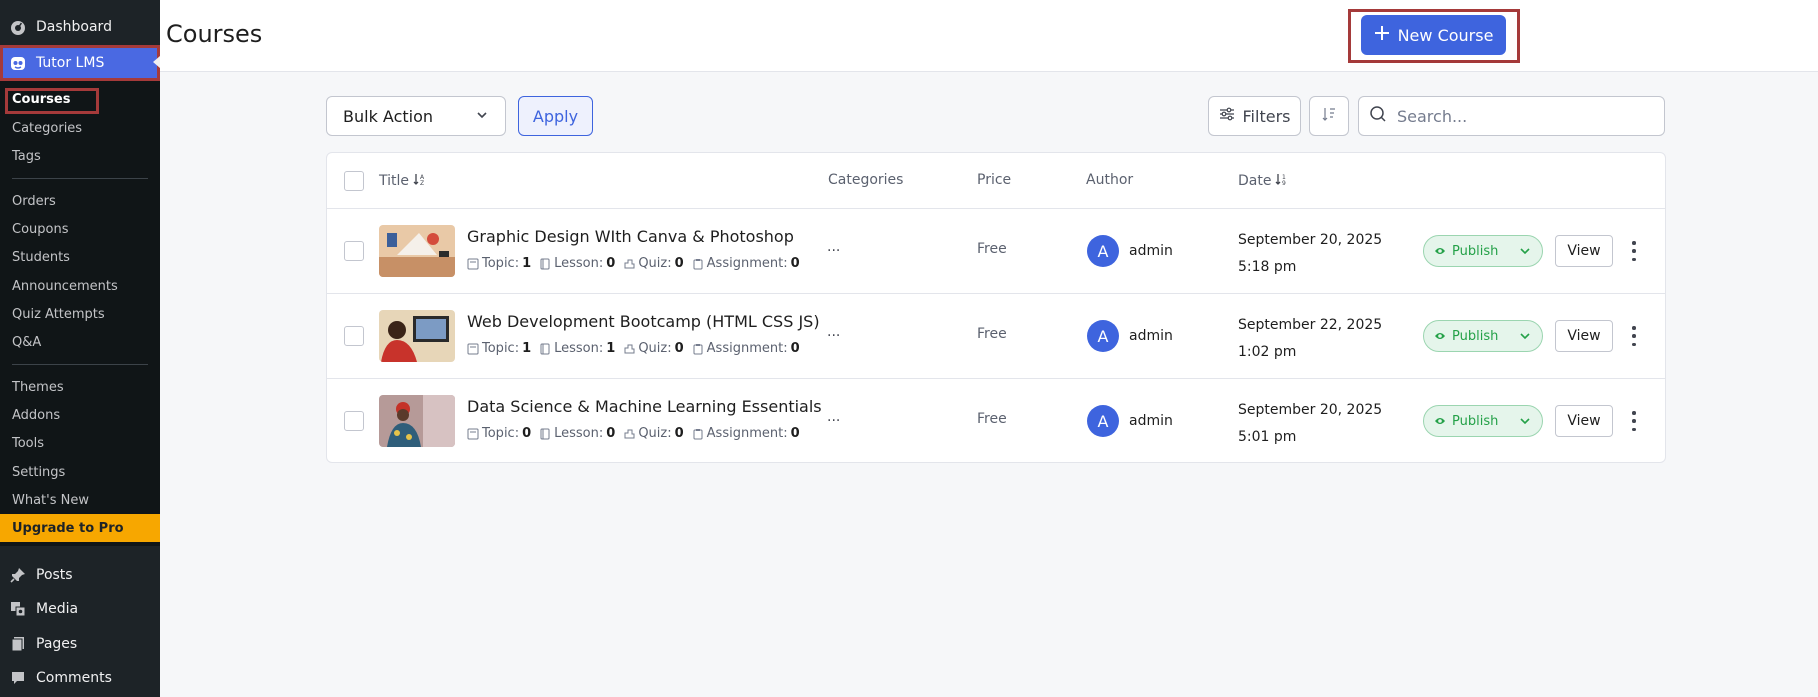 The width and height of the screenshot is (1818, 697). Describe the element at coordinates (555, 116) in the screenshot. I see `apply-button: Apply` at that location.